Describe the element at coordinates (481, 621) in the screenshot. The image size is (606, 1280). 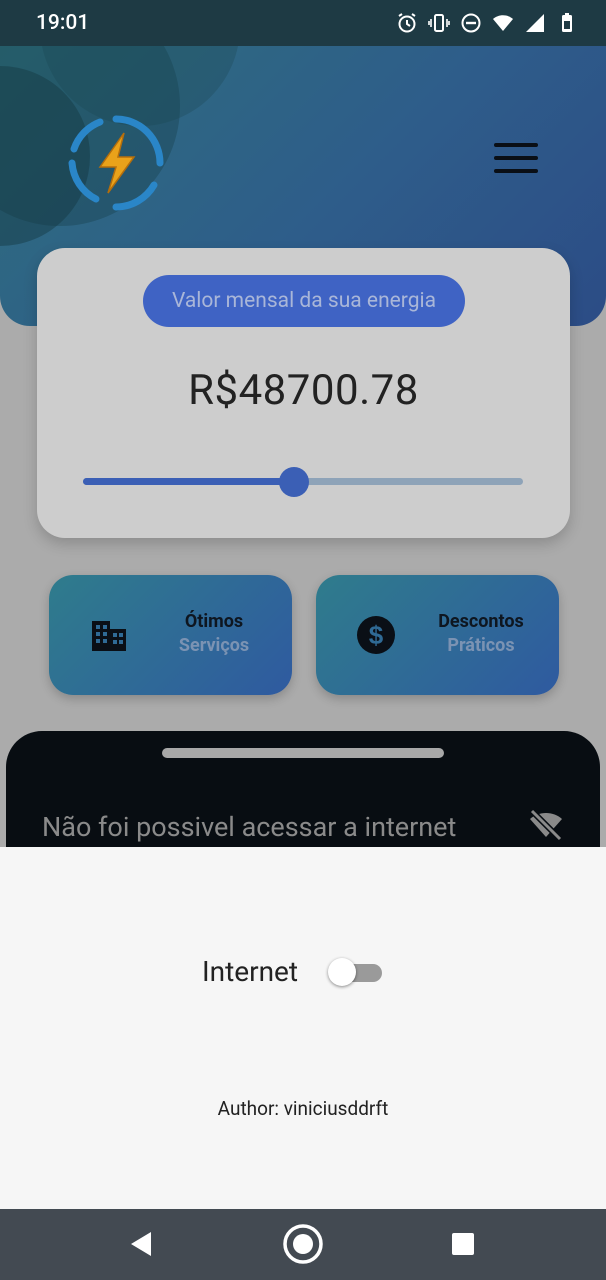
I see `feature-title: Descontos` at that location.